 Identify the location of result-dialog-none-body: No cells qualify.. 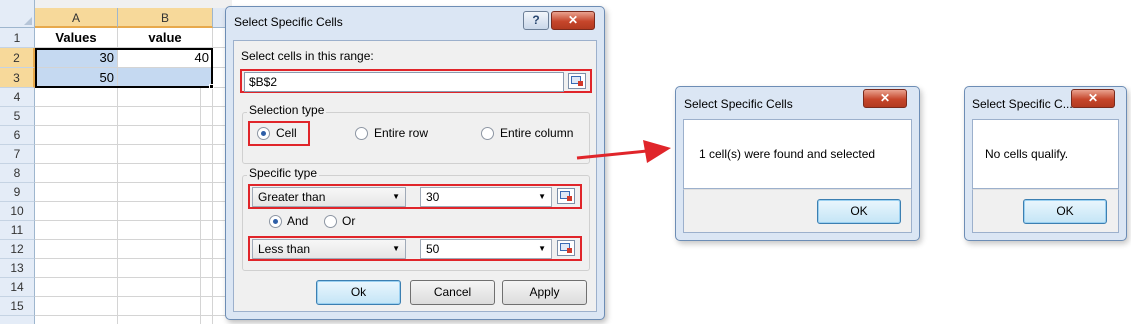
(1045, 154).